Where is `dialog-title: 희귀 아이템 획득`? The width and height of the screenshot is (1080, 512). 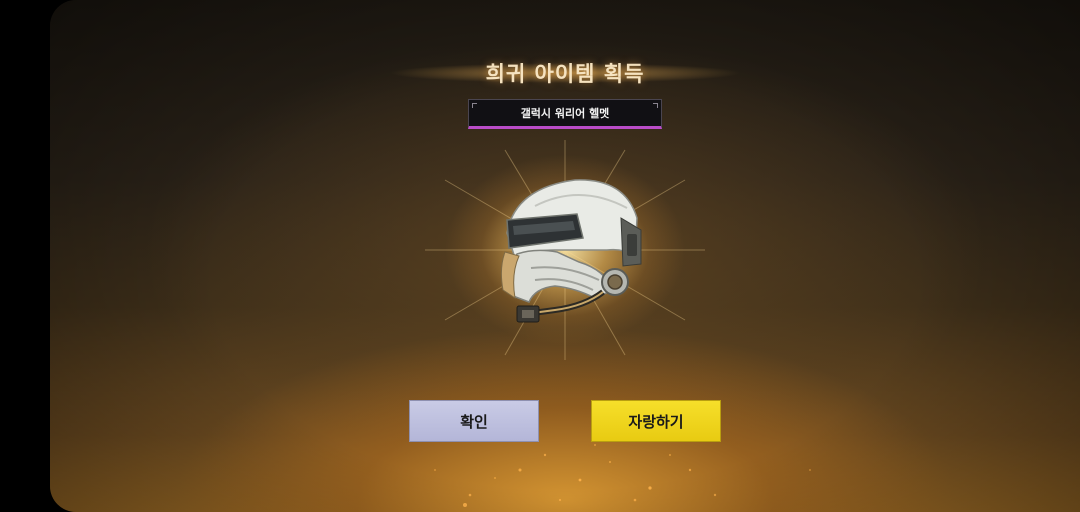
dialog-title: 희귀 아이템 획득 is located at coordinates (565, 74).